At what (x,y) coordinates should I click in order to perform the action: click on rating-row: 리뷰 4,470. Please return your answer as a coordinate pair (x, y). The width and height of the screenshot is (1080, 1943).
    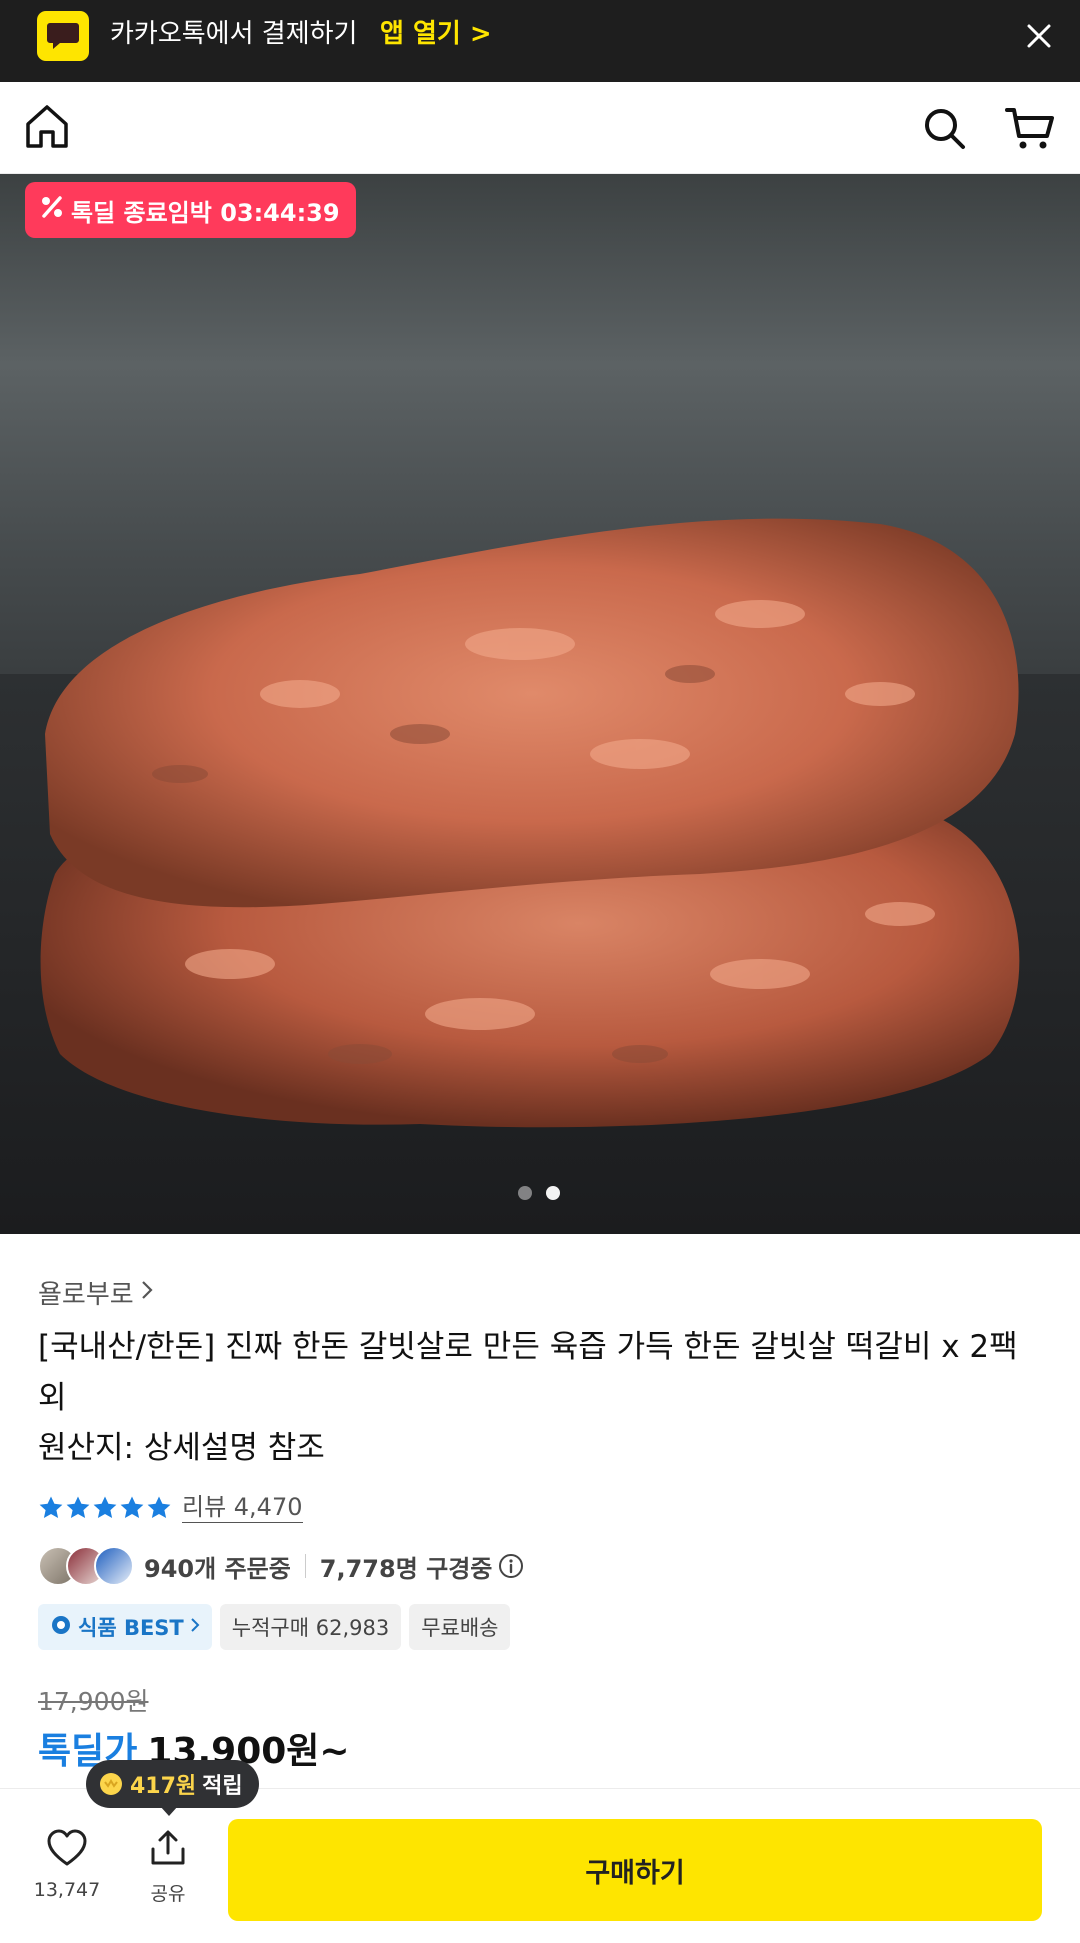
    Looking at the image, I should click on (170, 1507).